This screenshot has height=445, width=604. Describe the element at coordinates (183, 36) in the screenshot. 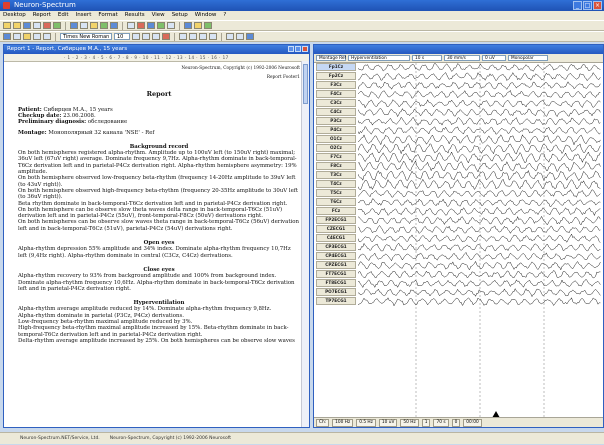

I see `align-left-icon` at that location.